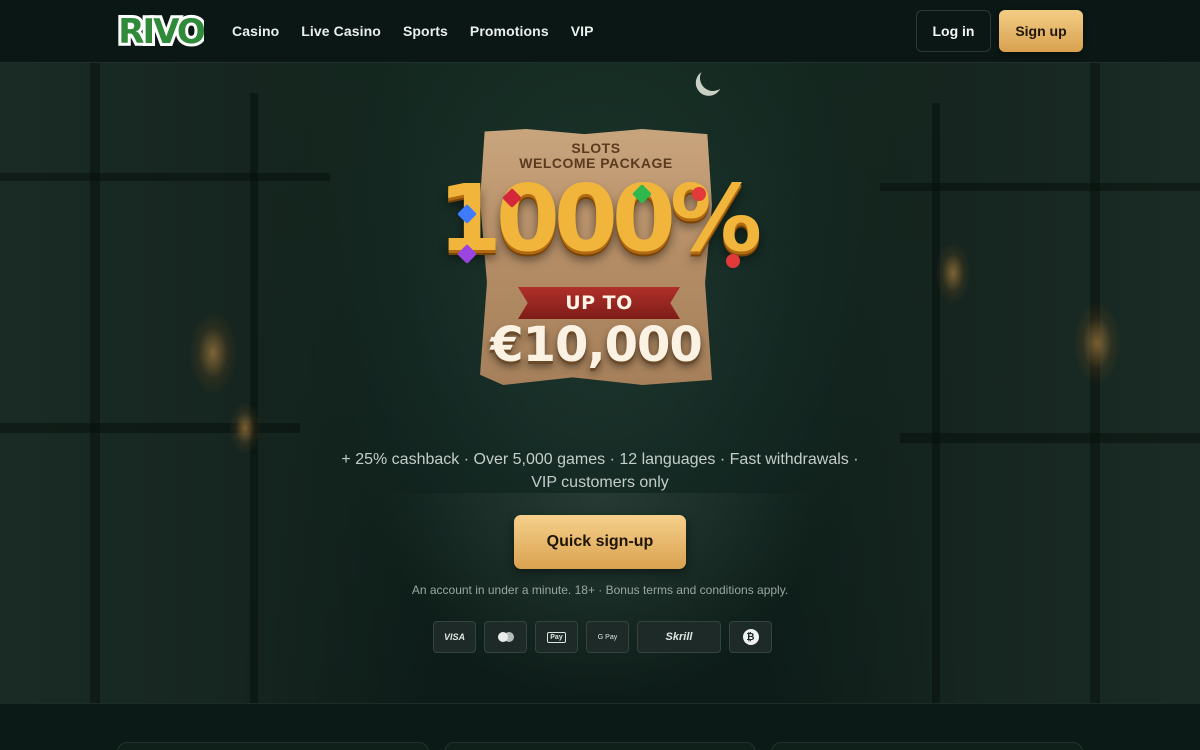  Describe the element at coordinates (600, 726) in the screenshot. I see `features-section` at that location.